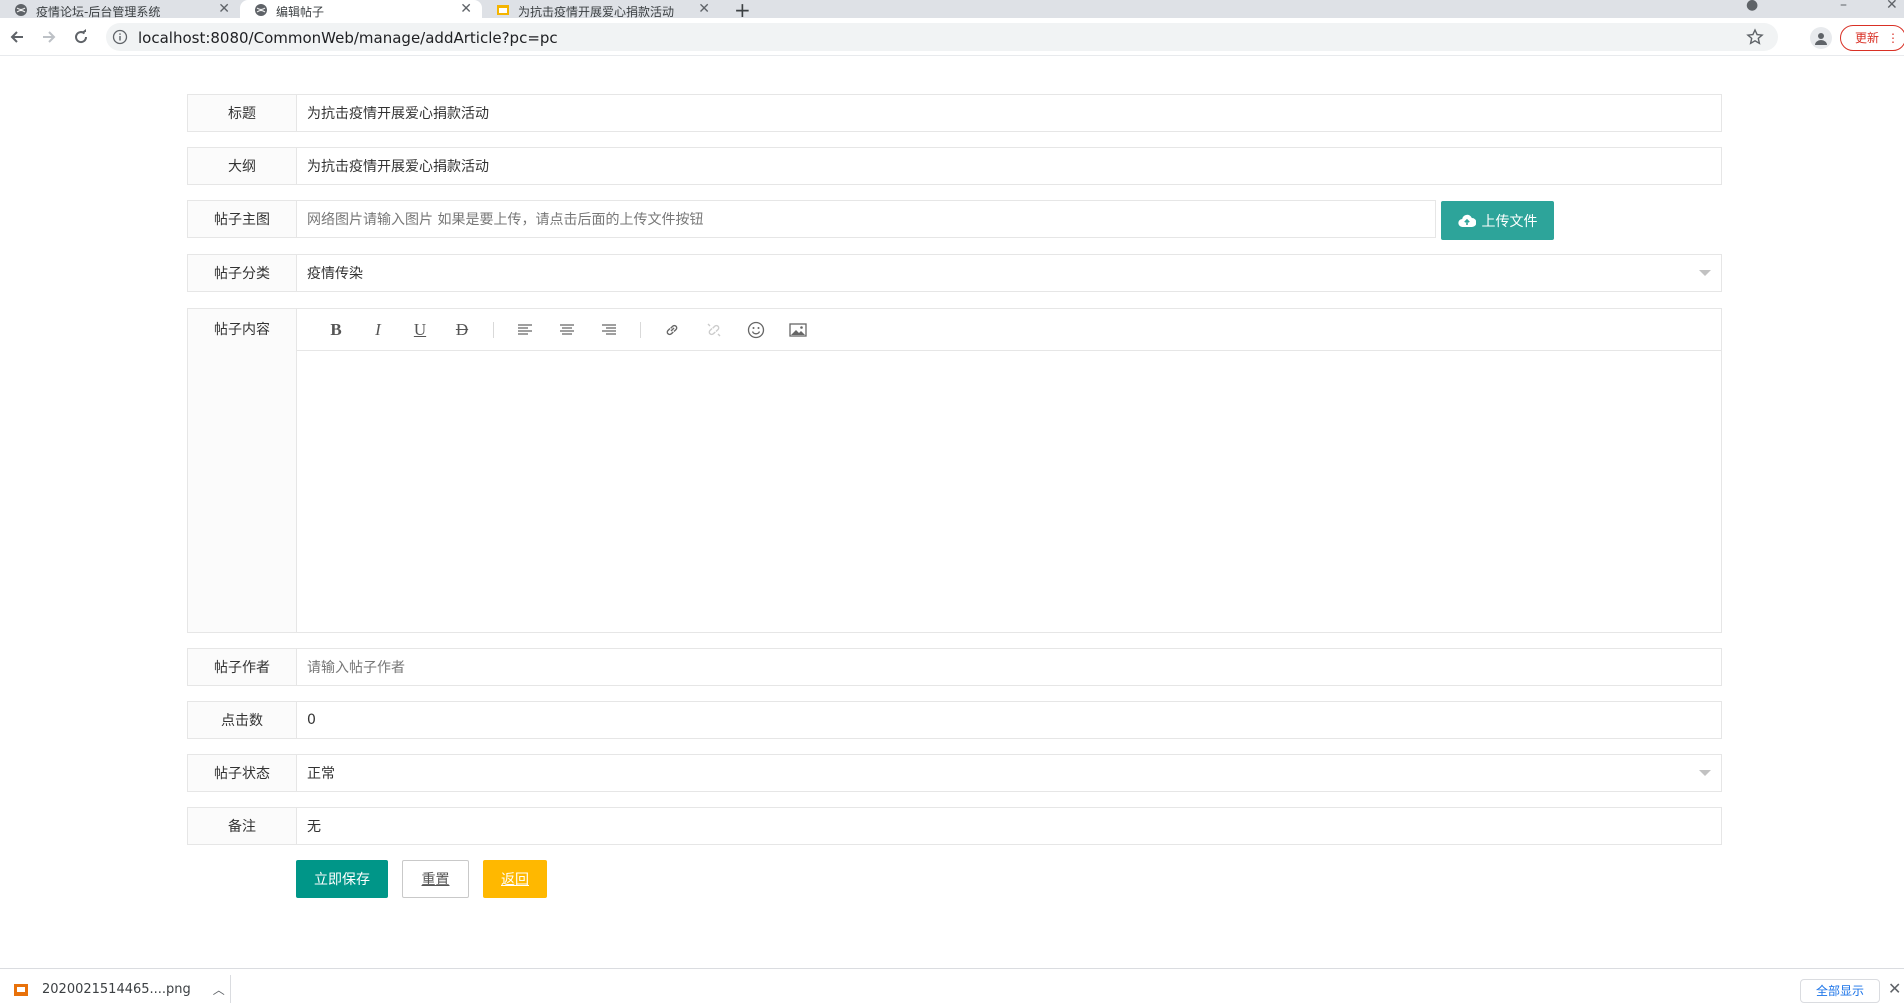 This screenshot has width=1904, height=1008. I want to click on download-filename: 2020021514465....png, so click(116, 989).